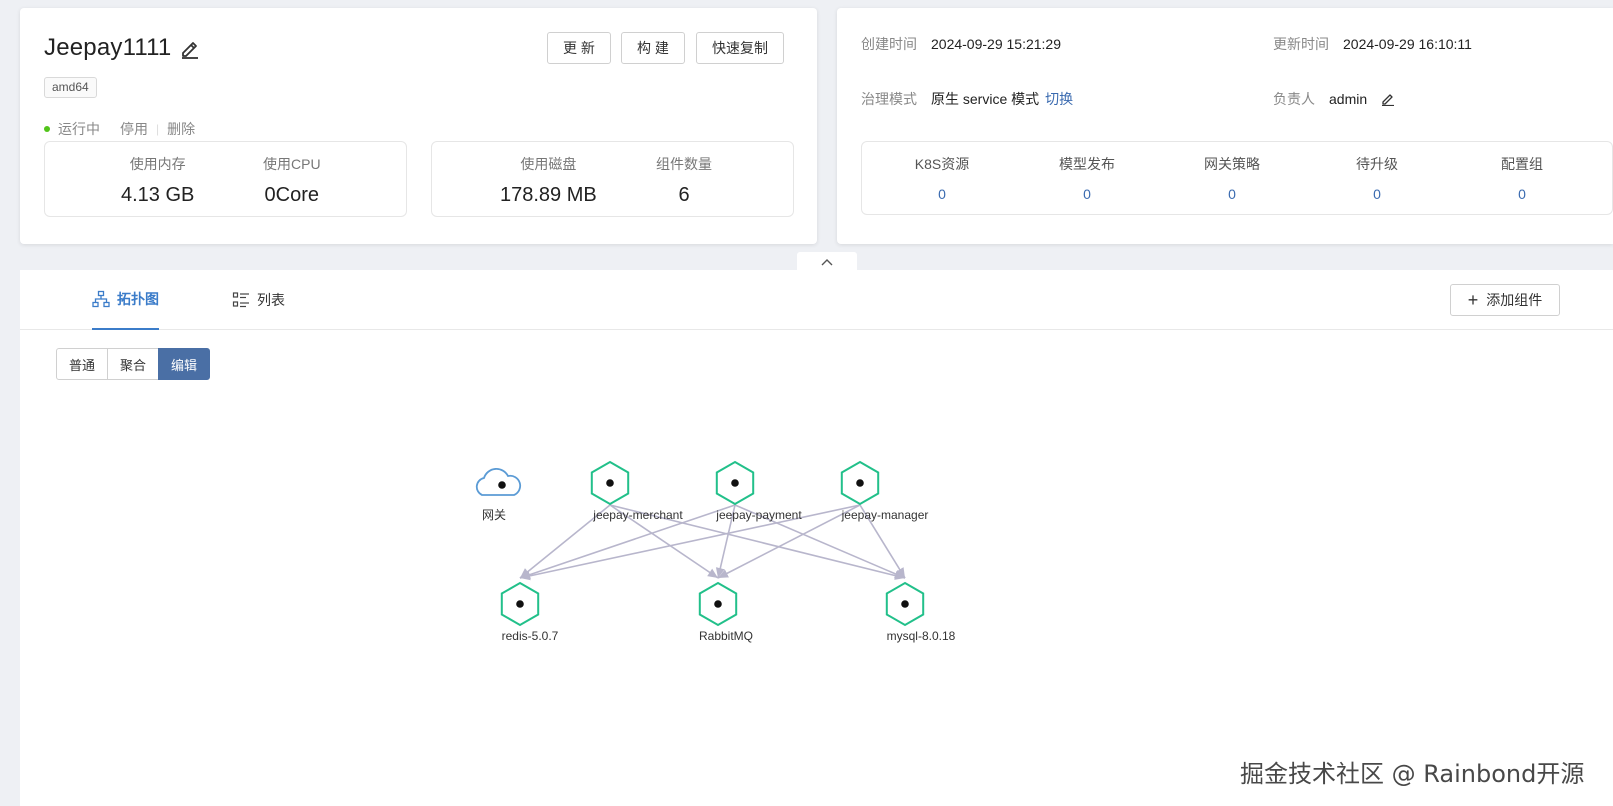 This screenshot has width=1613, height=806. I want to click on governance-mode: 治理模式 原生 service 模式 切换, so click(967, 99).